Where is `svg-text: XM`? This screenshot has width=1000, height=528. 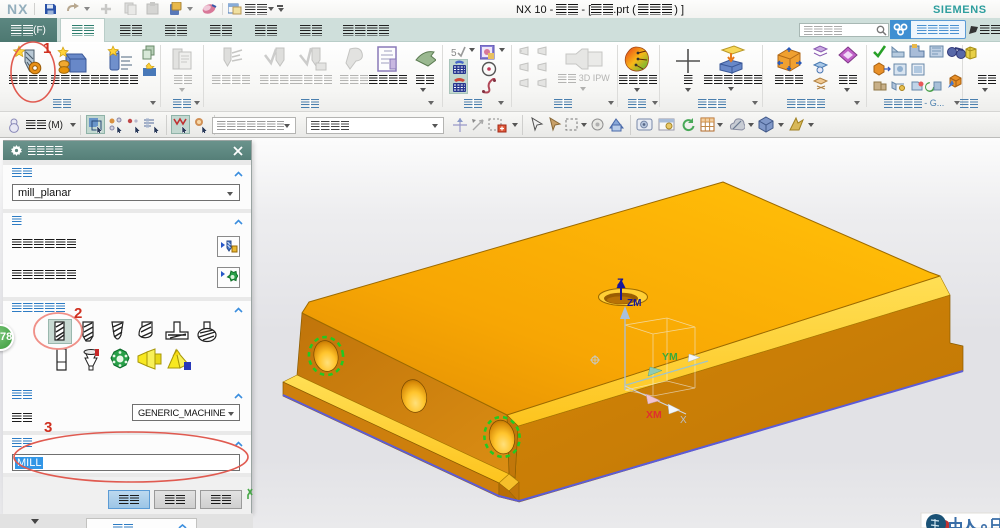
svg-text: XM is located at coordinates (654, 415).